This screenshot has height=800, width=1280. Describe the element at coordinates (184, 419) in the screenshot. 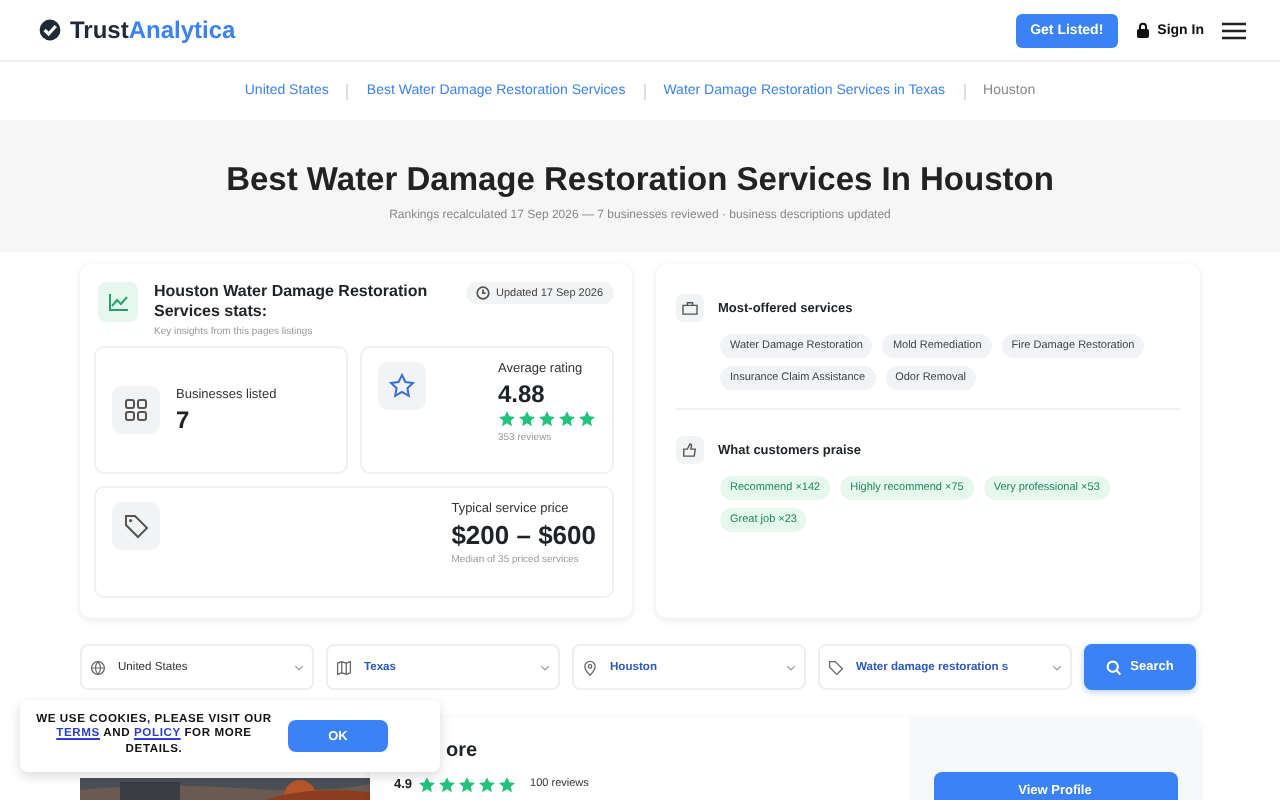

I see `stat-value: 7` at that location.